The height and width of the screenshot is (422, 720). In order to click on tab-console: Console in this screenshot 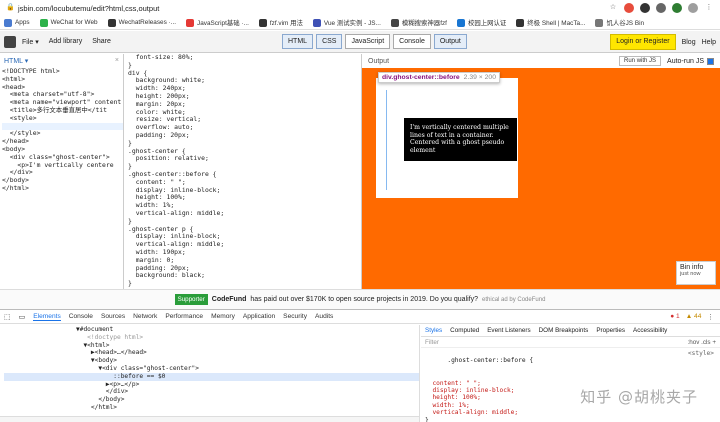, I will do `click(412, 41)`.